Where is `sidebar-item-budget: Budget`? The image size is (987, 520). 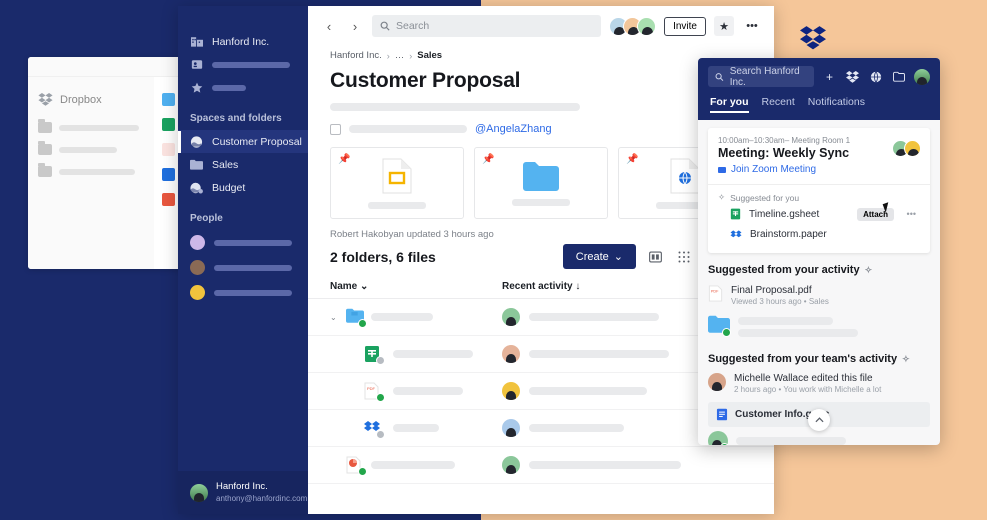 sidebar-item-budget: Budget is located at coordinates (243, 187).